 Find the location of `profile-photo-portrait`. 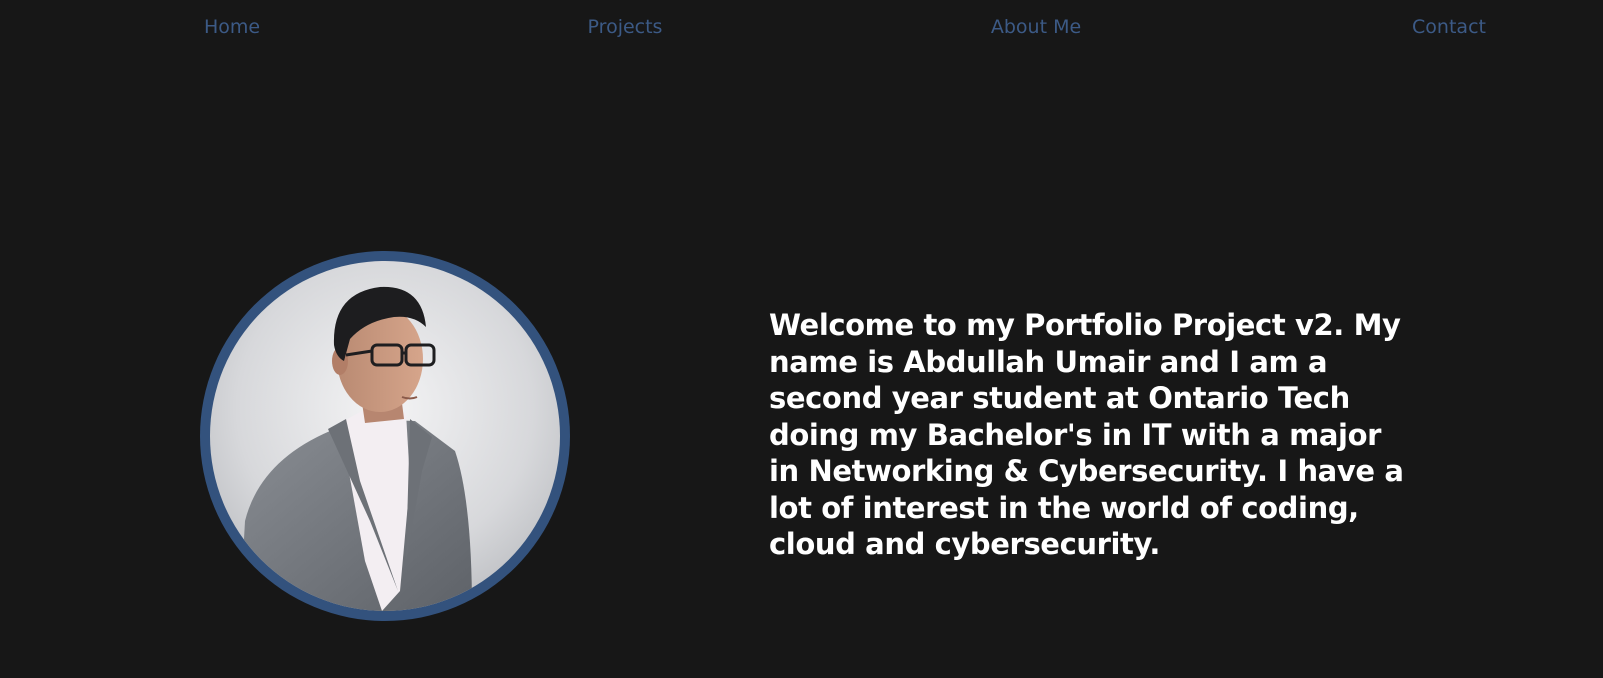

profile-photo-portrait is located at coordinates (385, 436).